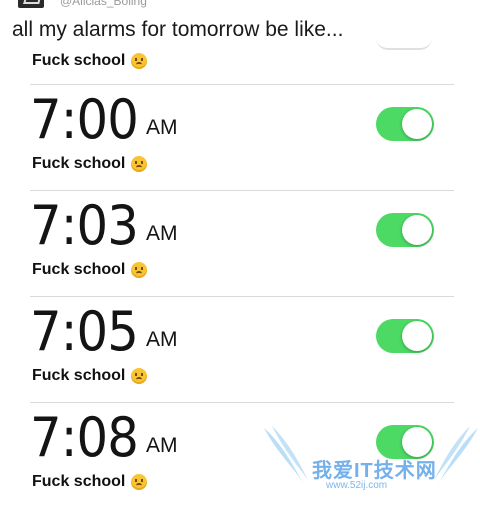 The width and height of the screenshot is (480, 508). I want to click on toggle-partial, so click(404, 44).